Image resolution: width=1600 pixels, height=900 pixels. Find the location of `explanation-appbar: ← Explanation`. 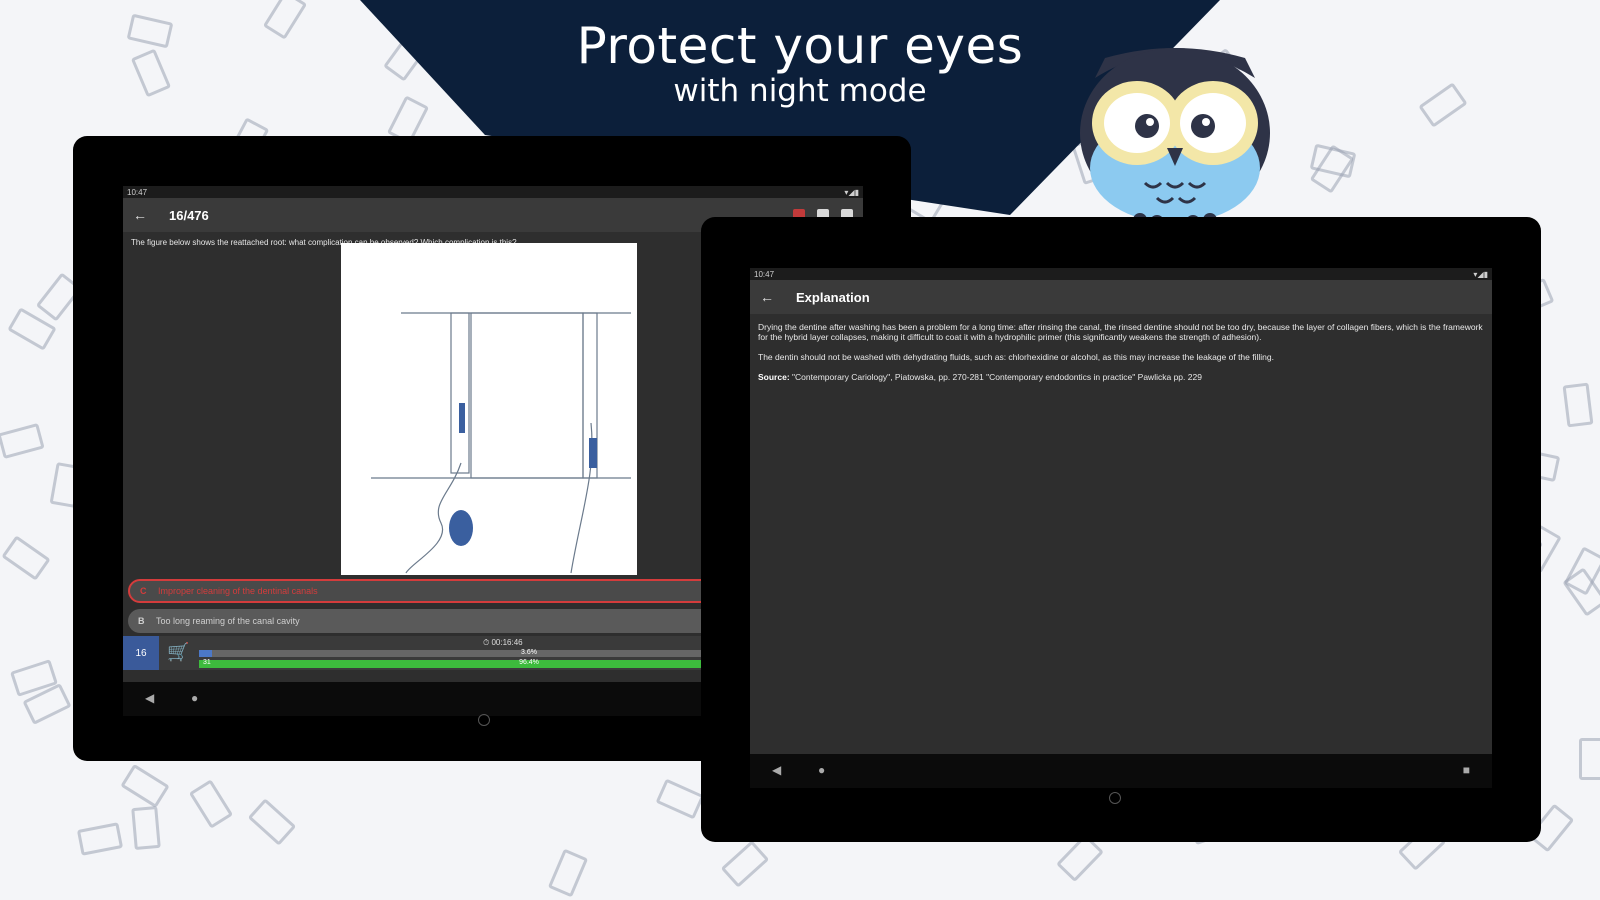

explanation-appbar: ← Explanation is located at coordinates (1121, 297).